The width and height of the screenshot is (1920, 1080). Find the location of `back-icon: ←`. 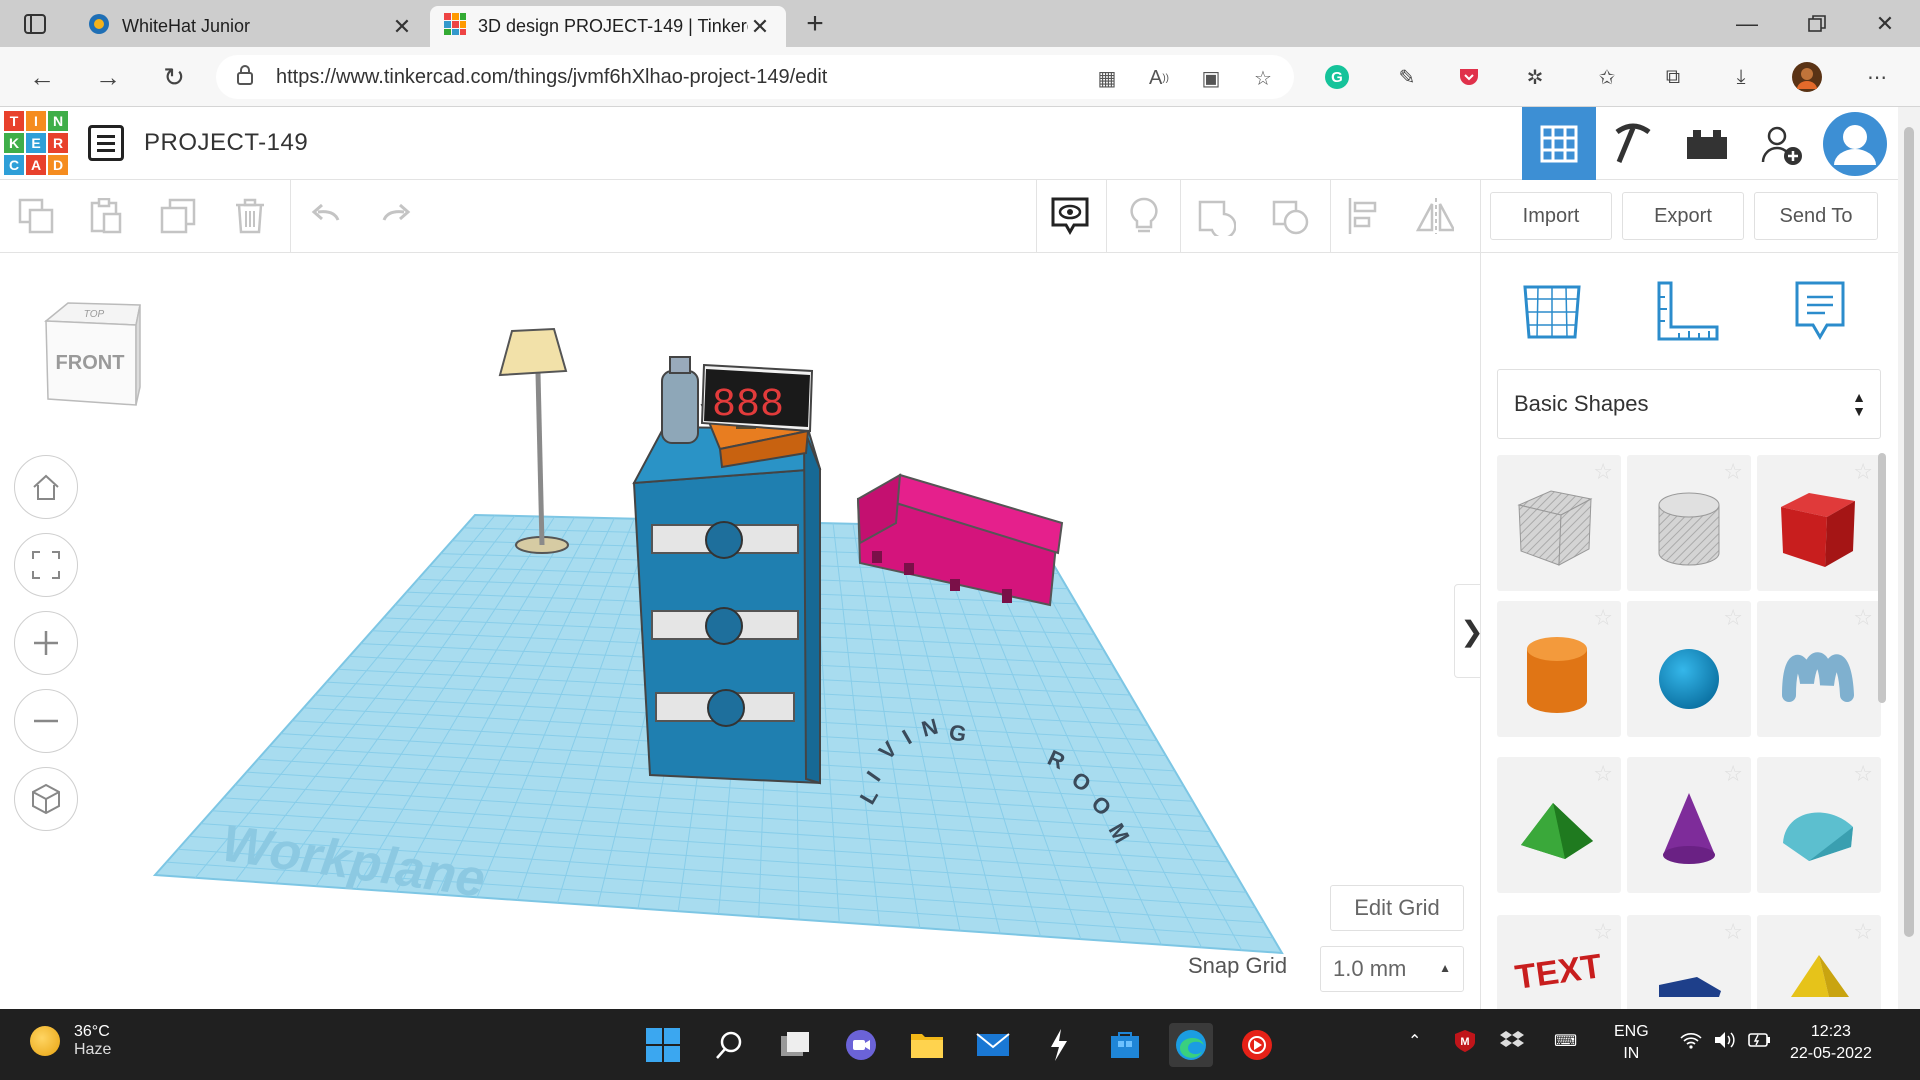

back-icon: ← is located at coordinates (42, 77).